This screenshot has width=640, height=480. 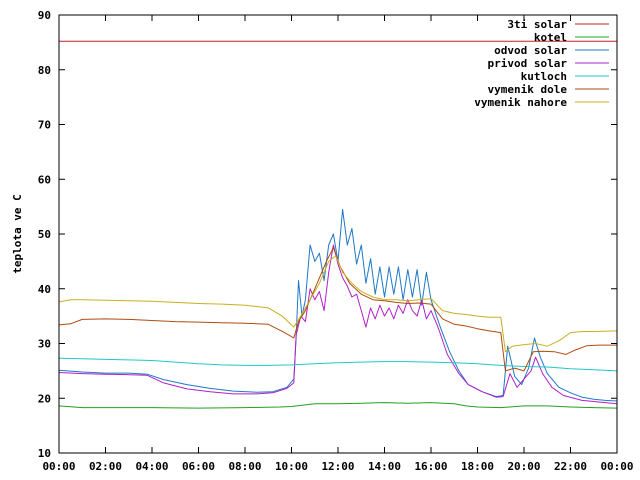 What do you see at coordinates (244, 466) in the screenshot?
I see `x-tick-label: 08:00` at bounding box center [244, 466].